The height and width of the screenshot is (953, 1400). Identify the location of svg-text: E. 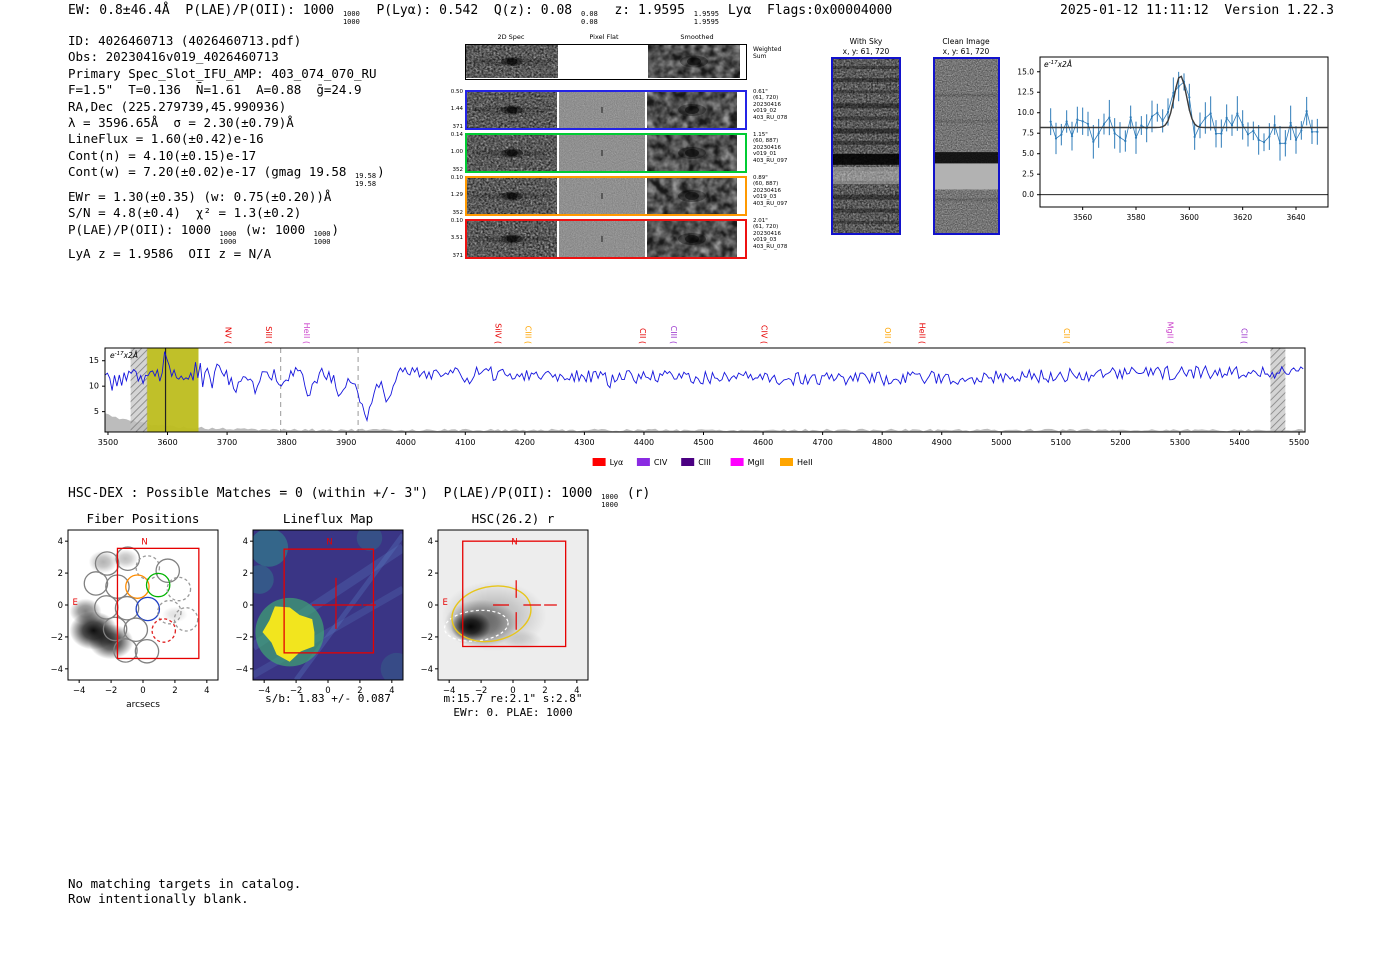
(74, 603).